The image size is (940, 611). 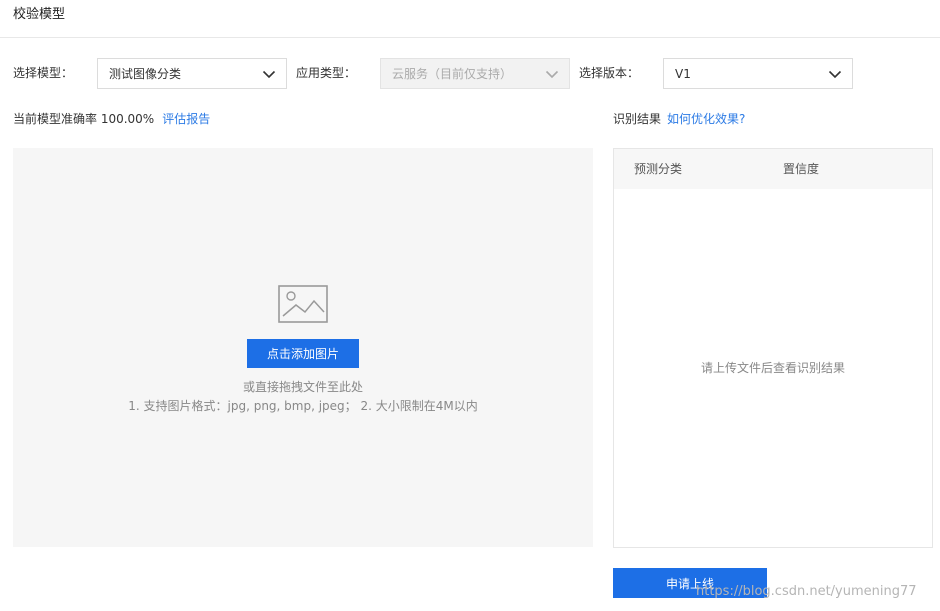 What do you see at coordinates (637, 119) in the screenshot?
I see `result-label: 识别结果` at bounding box center [637, 119].